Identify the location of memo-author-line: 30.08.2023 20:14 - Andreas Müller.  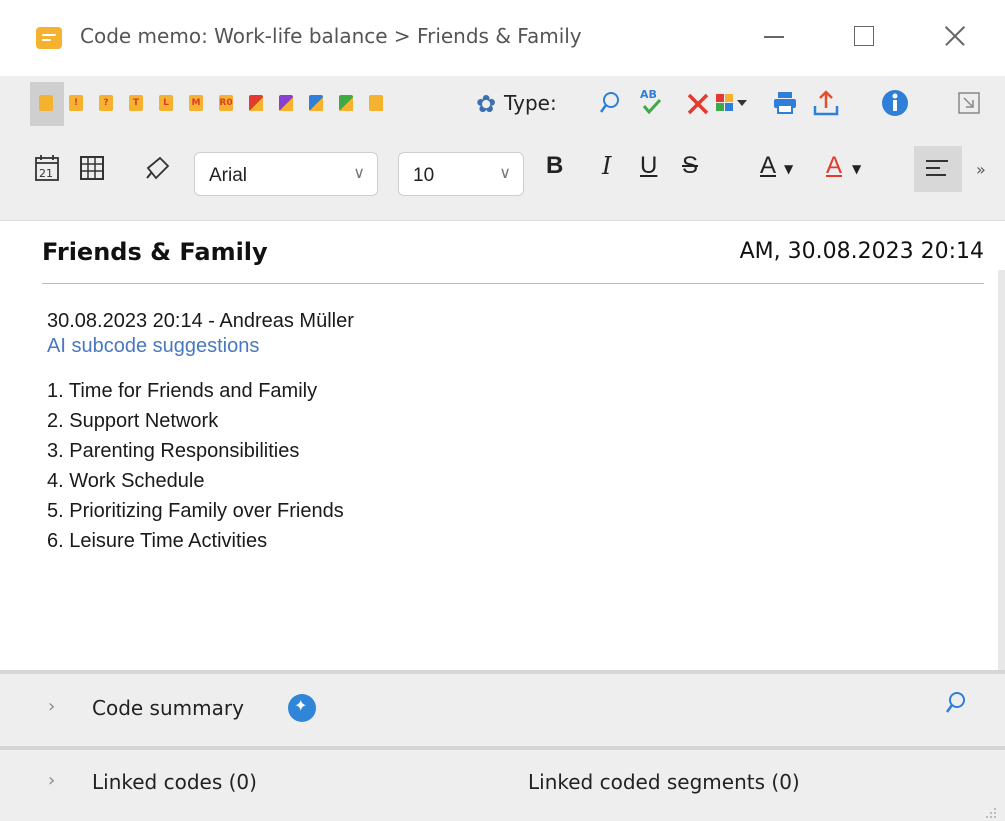
(200, 321).